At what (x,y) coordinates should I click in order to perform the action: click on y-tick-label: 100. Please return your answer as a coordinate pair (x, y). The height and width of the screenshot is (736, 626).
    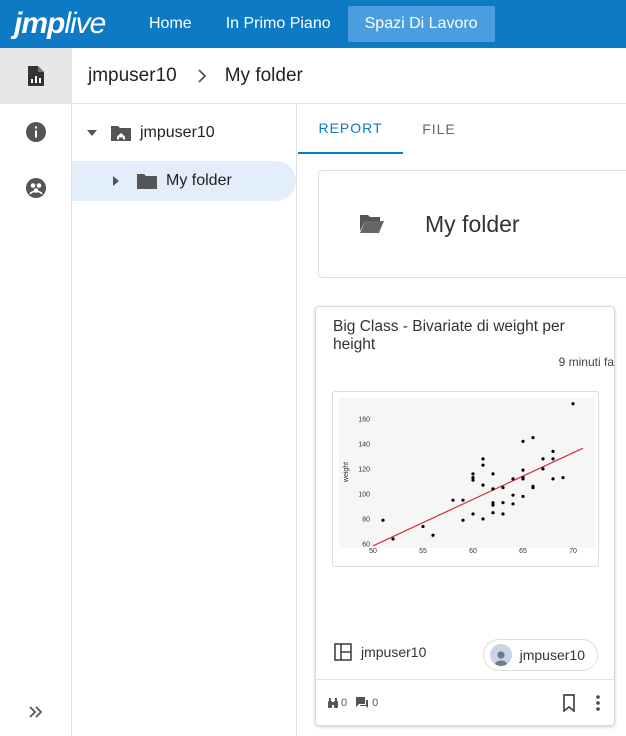
    Looking at the image, I should click on (364, 494).